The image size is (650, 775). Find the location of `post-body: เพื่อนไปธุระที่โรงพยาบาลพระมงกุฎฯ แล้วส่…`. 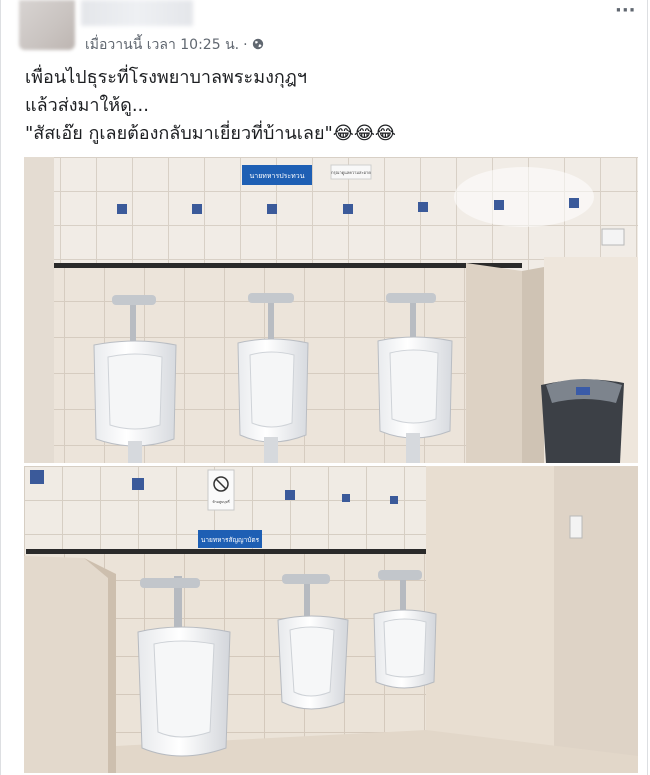

post-body: เพื่อนไปธุระที่โรงพยาบาลพระมงกุฎฯ แล้วส่… is located at coordinates (325, 106).